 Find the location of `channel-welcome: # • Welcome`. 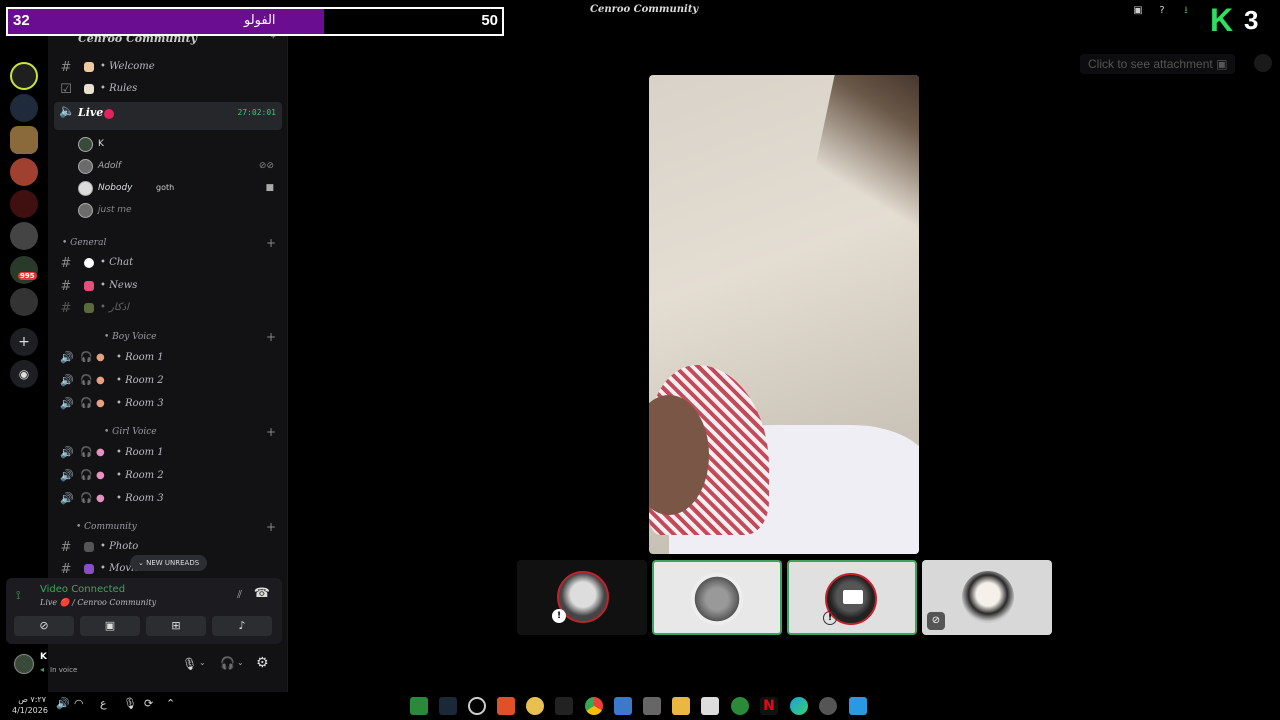

channel-welcome: # • Welcome is located at coordinates (168, 68).